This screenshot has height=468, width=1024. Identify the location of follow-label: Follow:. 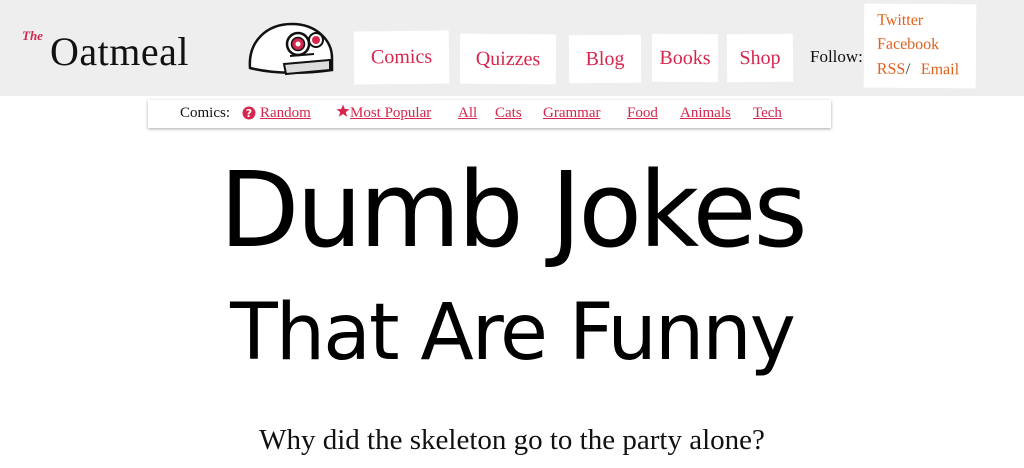
(836, 56).